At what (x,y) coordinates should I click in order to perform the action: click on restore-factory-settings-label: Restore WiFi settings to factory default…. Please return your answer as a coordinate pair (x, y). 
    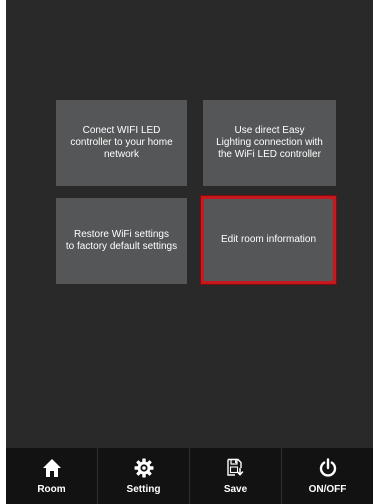
    Looking at the image, I should click on (121, 240).